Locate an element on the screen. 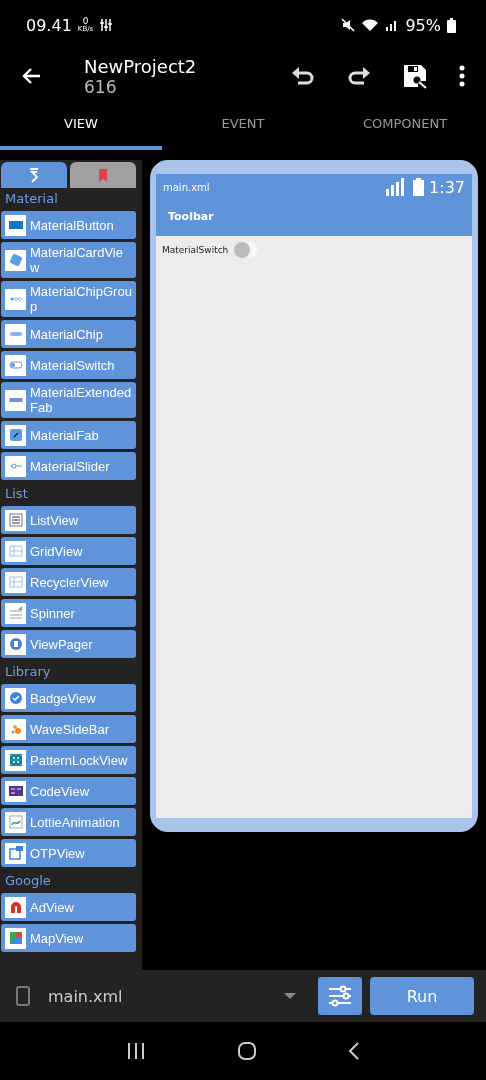 This screenshot has width=486, height=1080. palette-item: Spinner is located at coordinates (68, 613).